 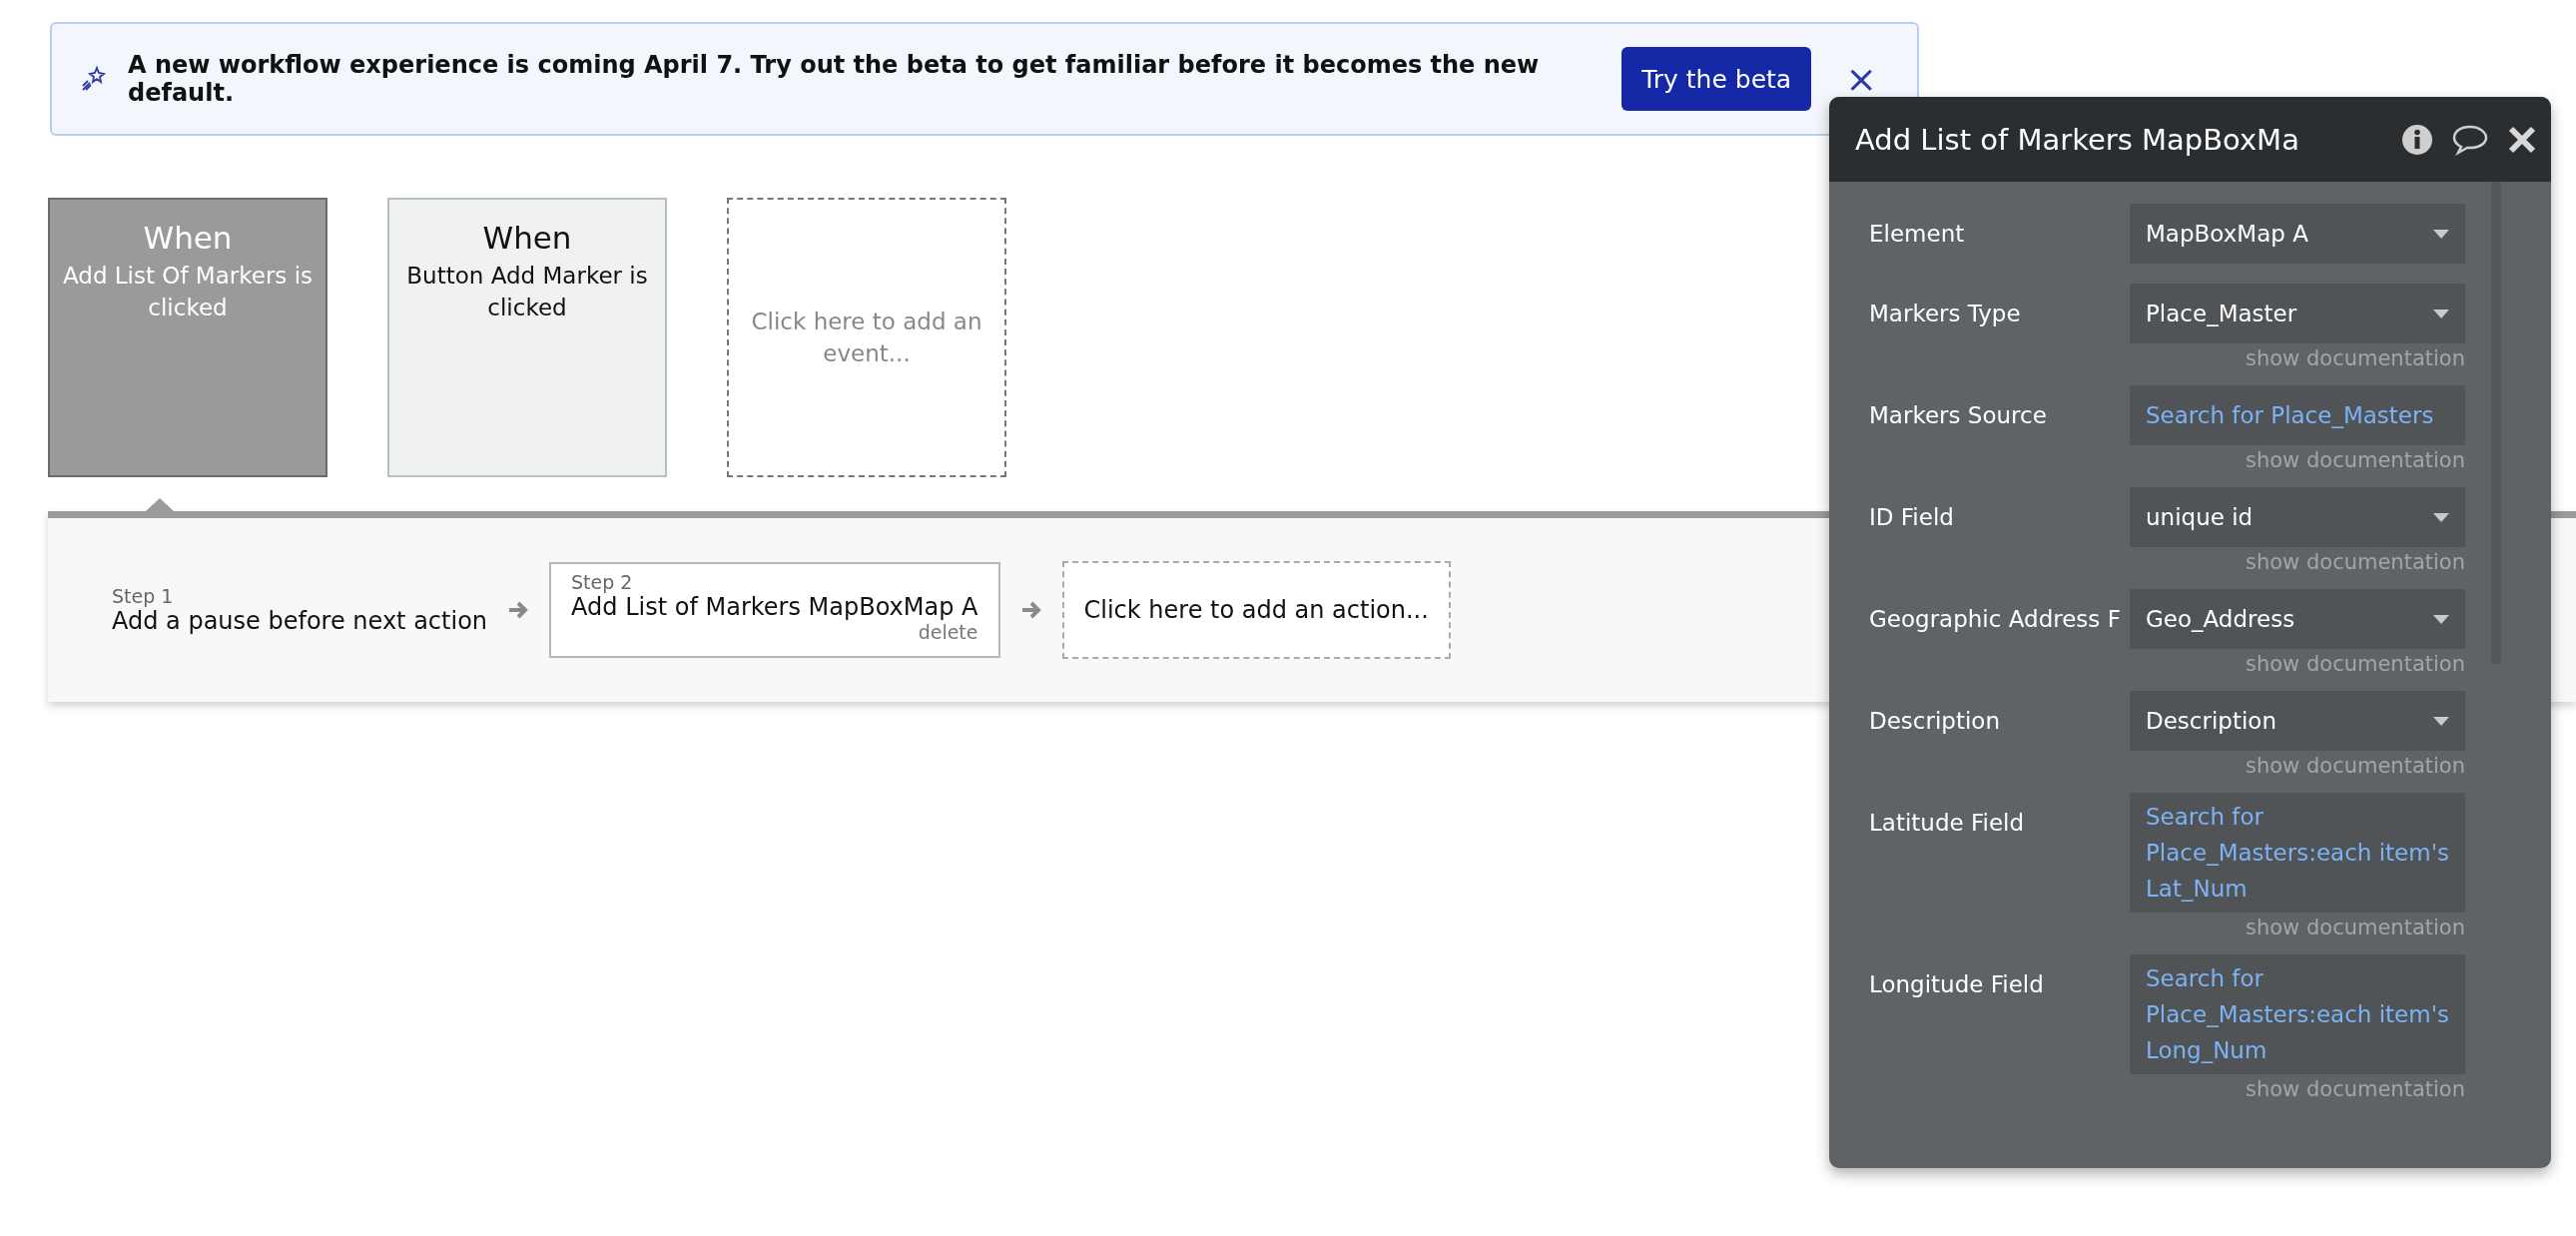 What do you see at coordinates (527, 337) in the screenshot?
I see `event-card: When Button Add Marker is clicked` at bounding box center [527, 337].